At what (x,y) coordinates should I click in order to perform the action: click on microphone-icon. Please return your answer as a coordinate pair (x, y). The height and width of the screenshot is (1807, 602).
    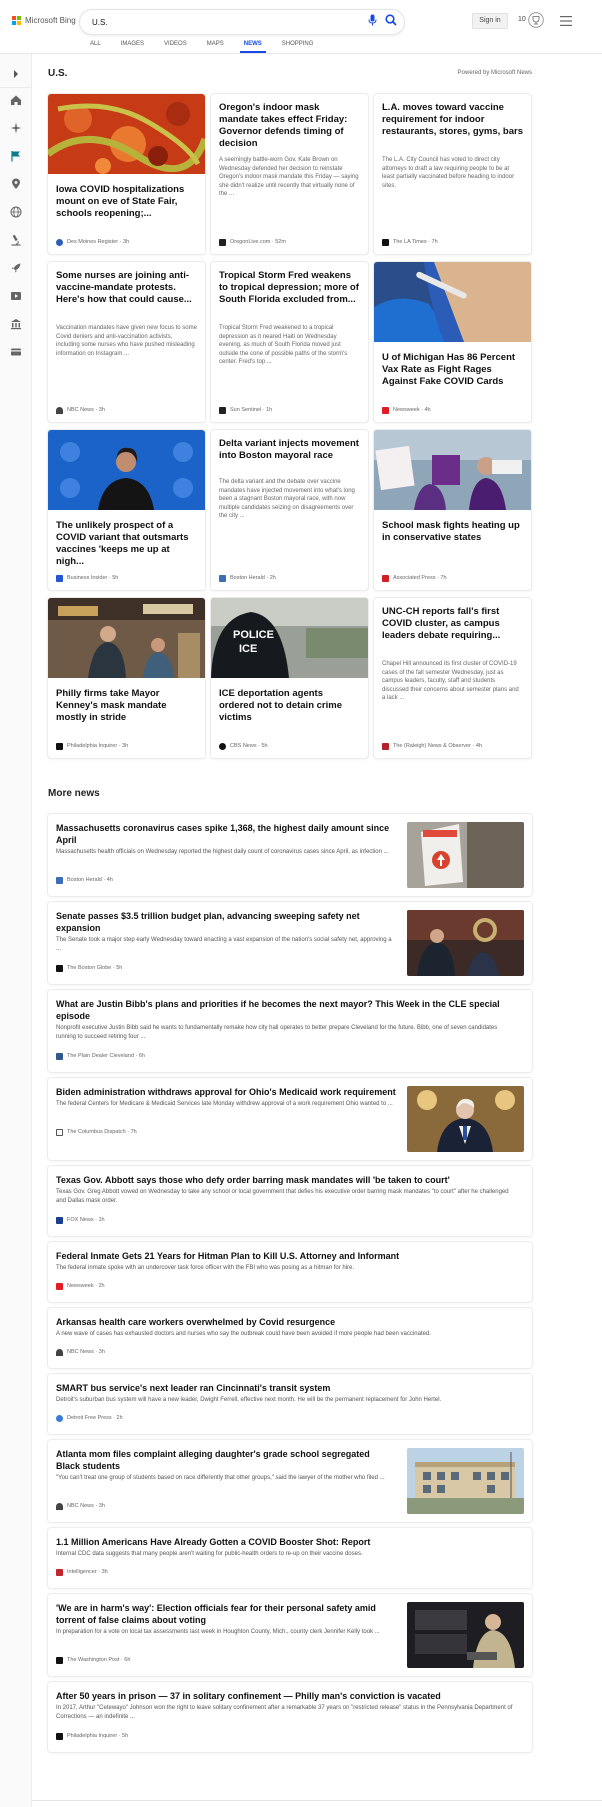
    Looking at the image, I should click on (372, 20).